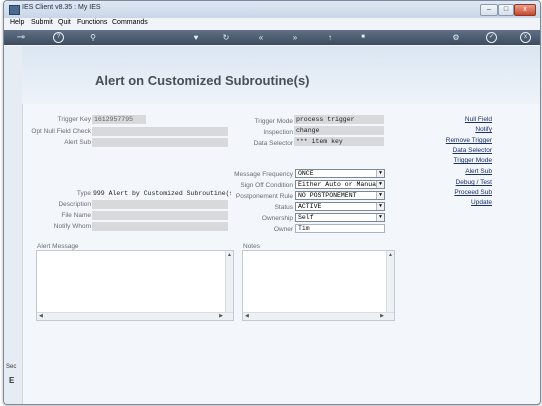 This screenshot has width=542, height=406. What do you see at coordinates (278, 132) in the screenshot?
I see `inspection-label: Inspection` at bounding box center [278, 132].